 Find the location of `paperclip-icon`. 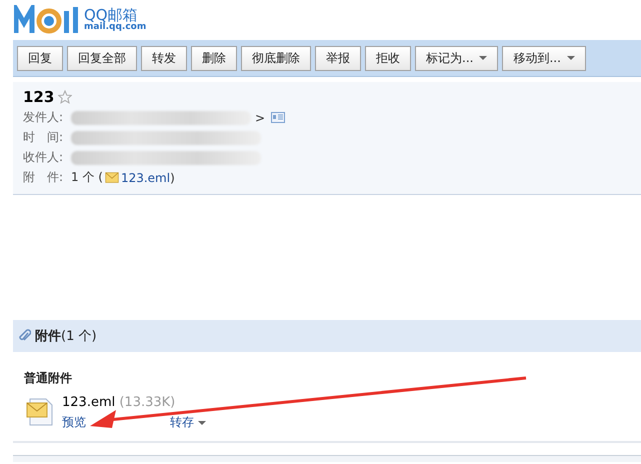

paperclip-icon is located at coordinates (25, 336).